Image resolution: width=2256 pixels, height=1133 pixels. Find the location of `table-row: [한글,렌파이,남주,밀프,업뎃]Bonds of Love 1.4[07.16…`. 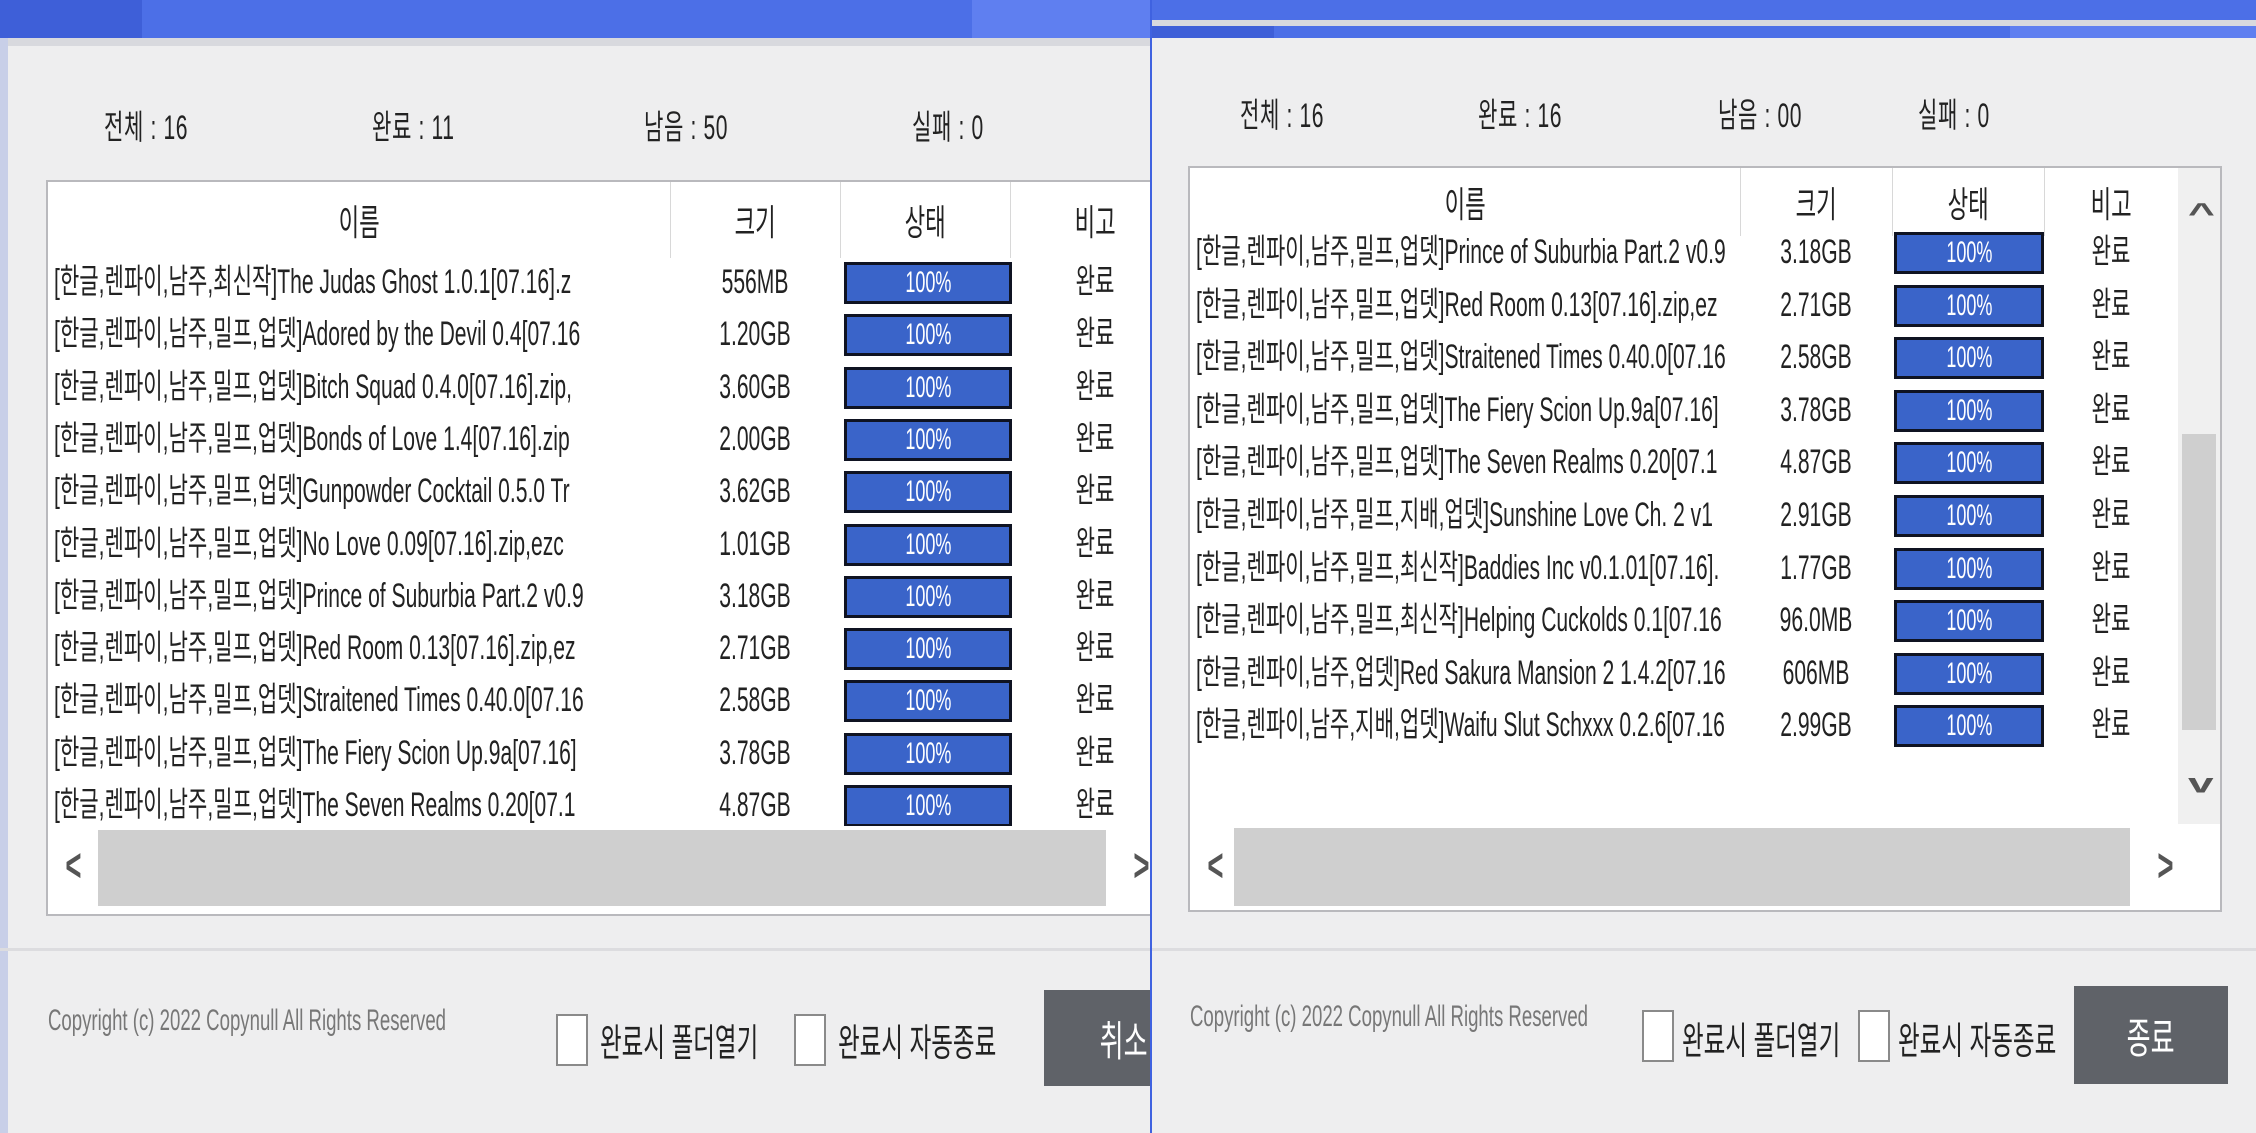

table-row: [한글,렌파이,남주,밀프,업뎃]Bonds of Love 1.4[07.16… is located at coordinates (599, 439).